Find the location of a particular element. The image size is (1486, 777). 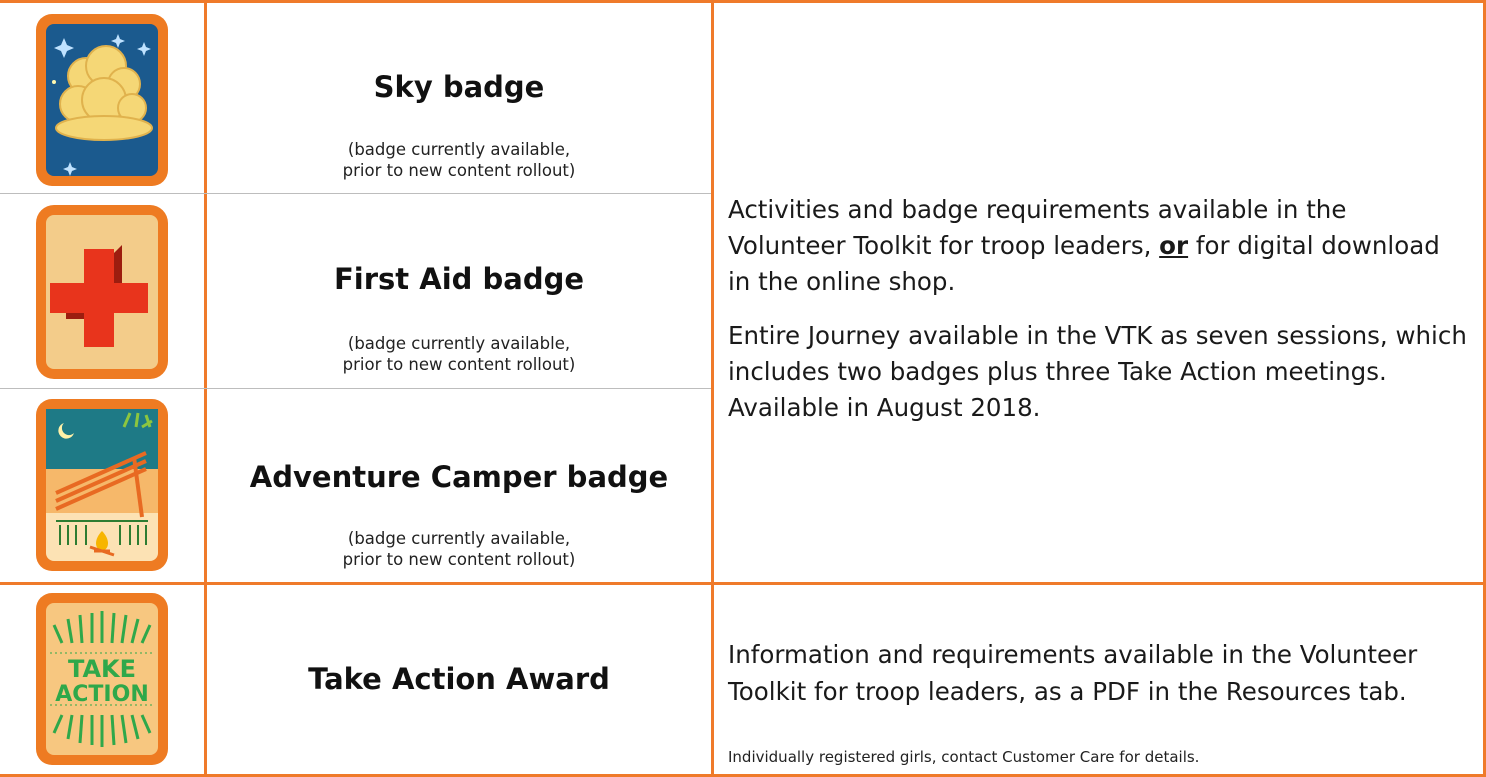

emphasis-or: or is located at coordinates (1173, 245).